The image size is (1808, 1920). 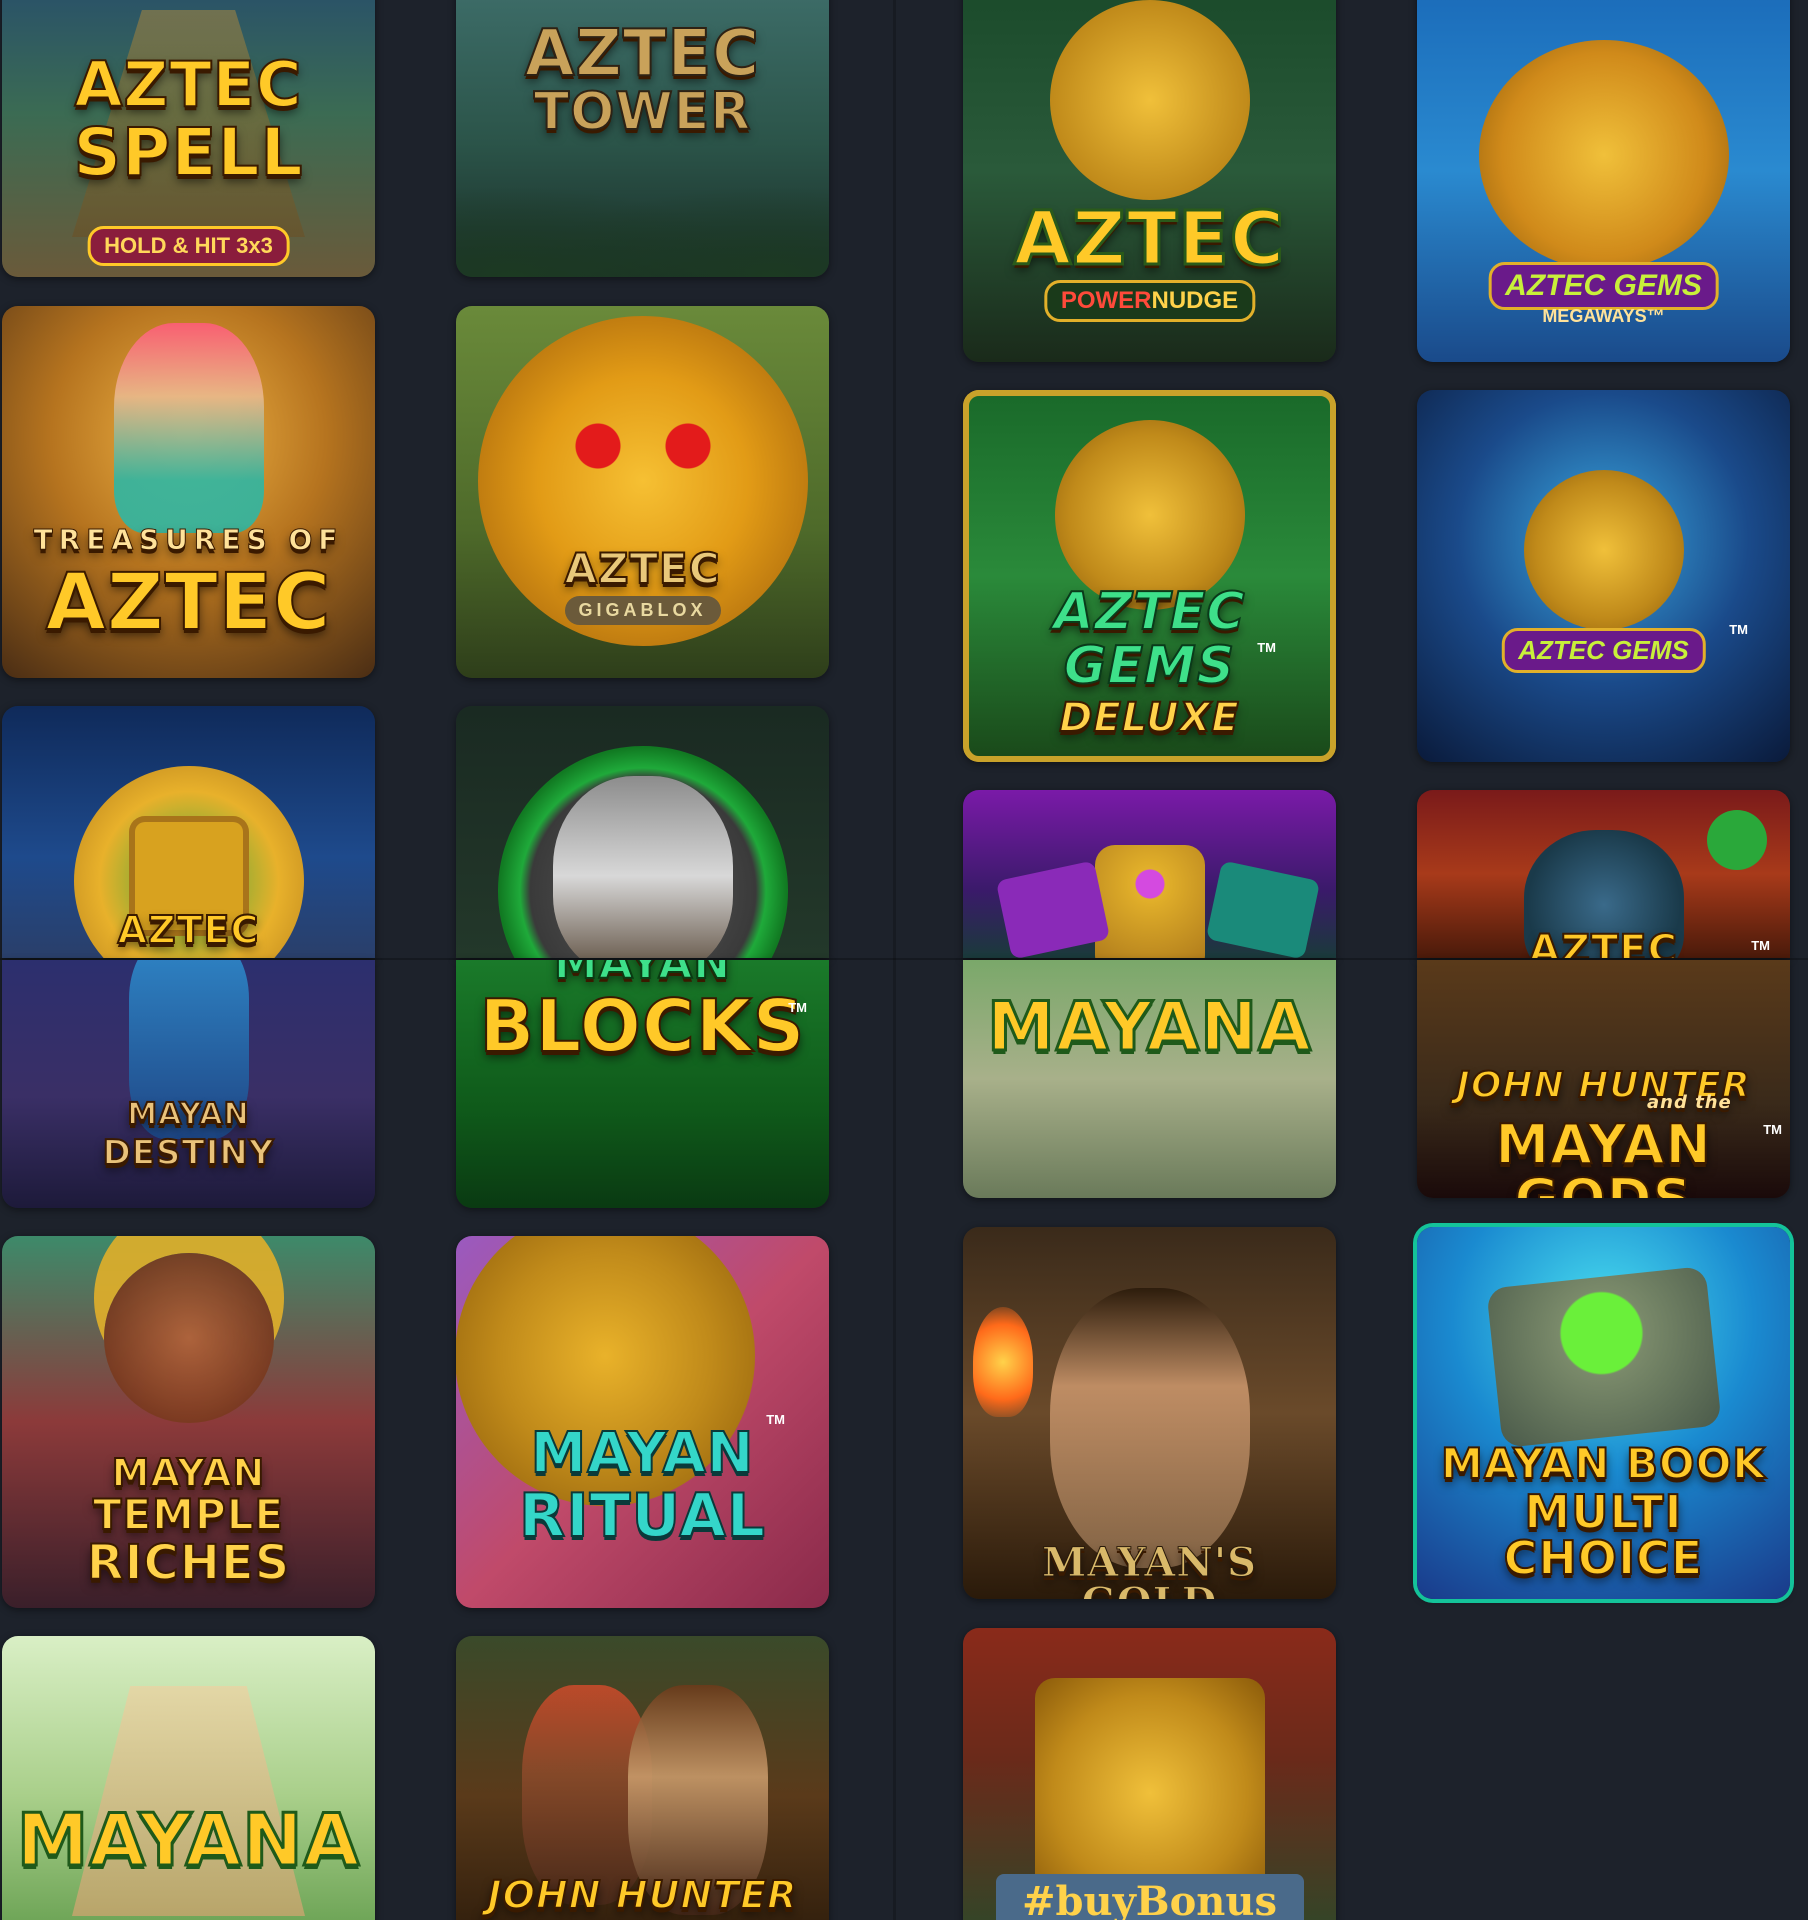 What do you see at coordinates (1603, 1463) in the screenshot?
I see `game-title: MAYAN BOOK` at bounding box center [1603, 1463].